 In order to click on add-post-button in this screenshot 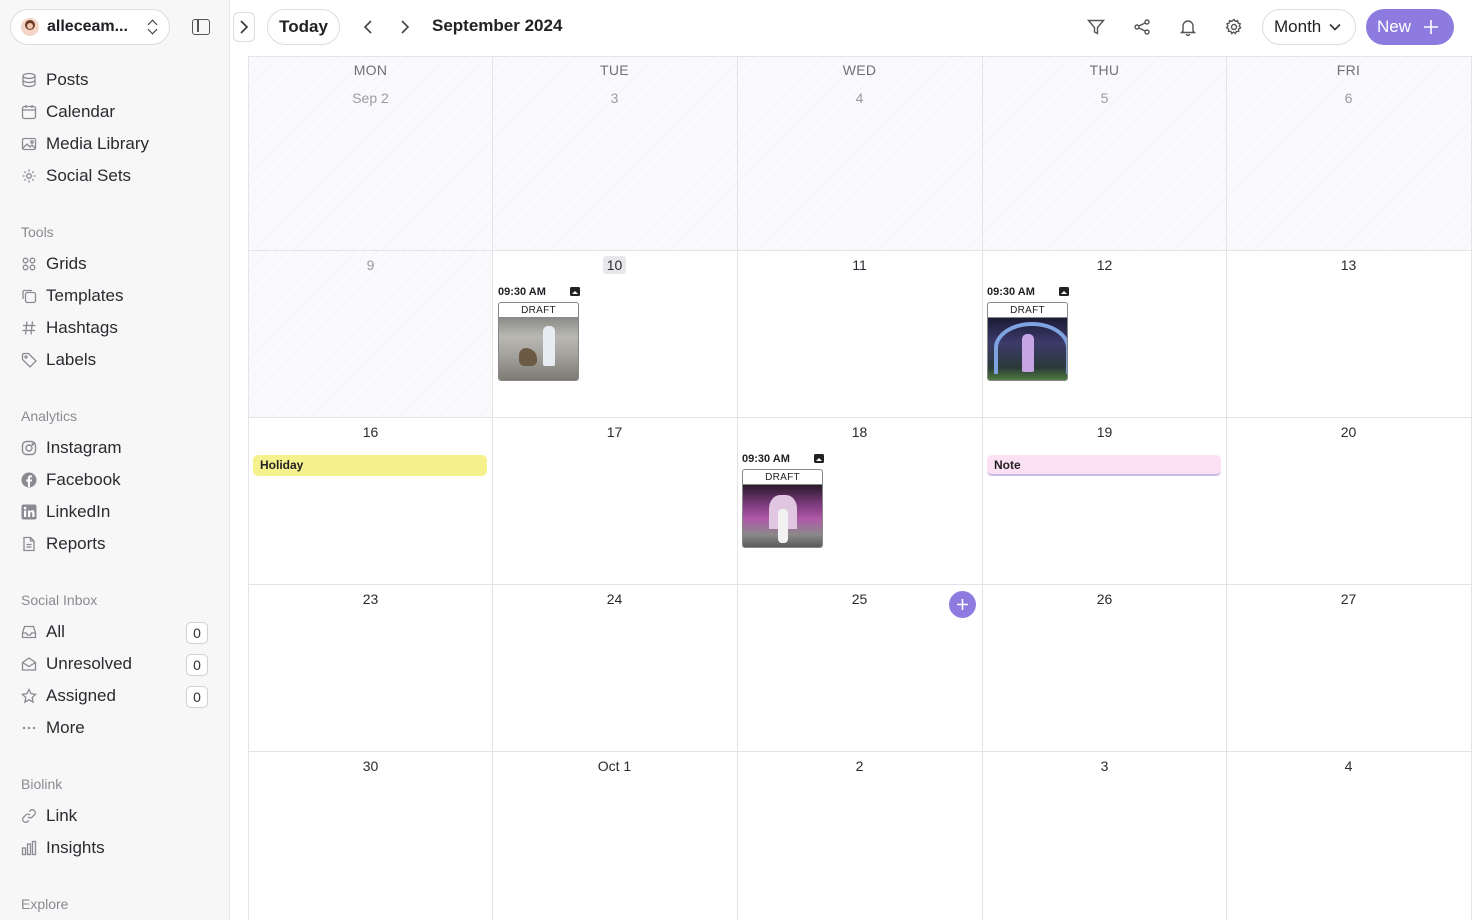, I will do `click(962, 604)`.